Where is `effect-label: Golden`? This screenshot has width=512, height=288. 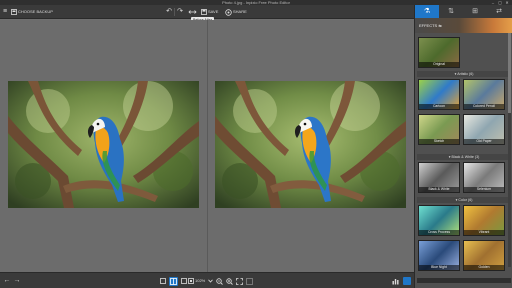 effect-label: Golden is located at coordinates (484, 267).